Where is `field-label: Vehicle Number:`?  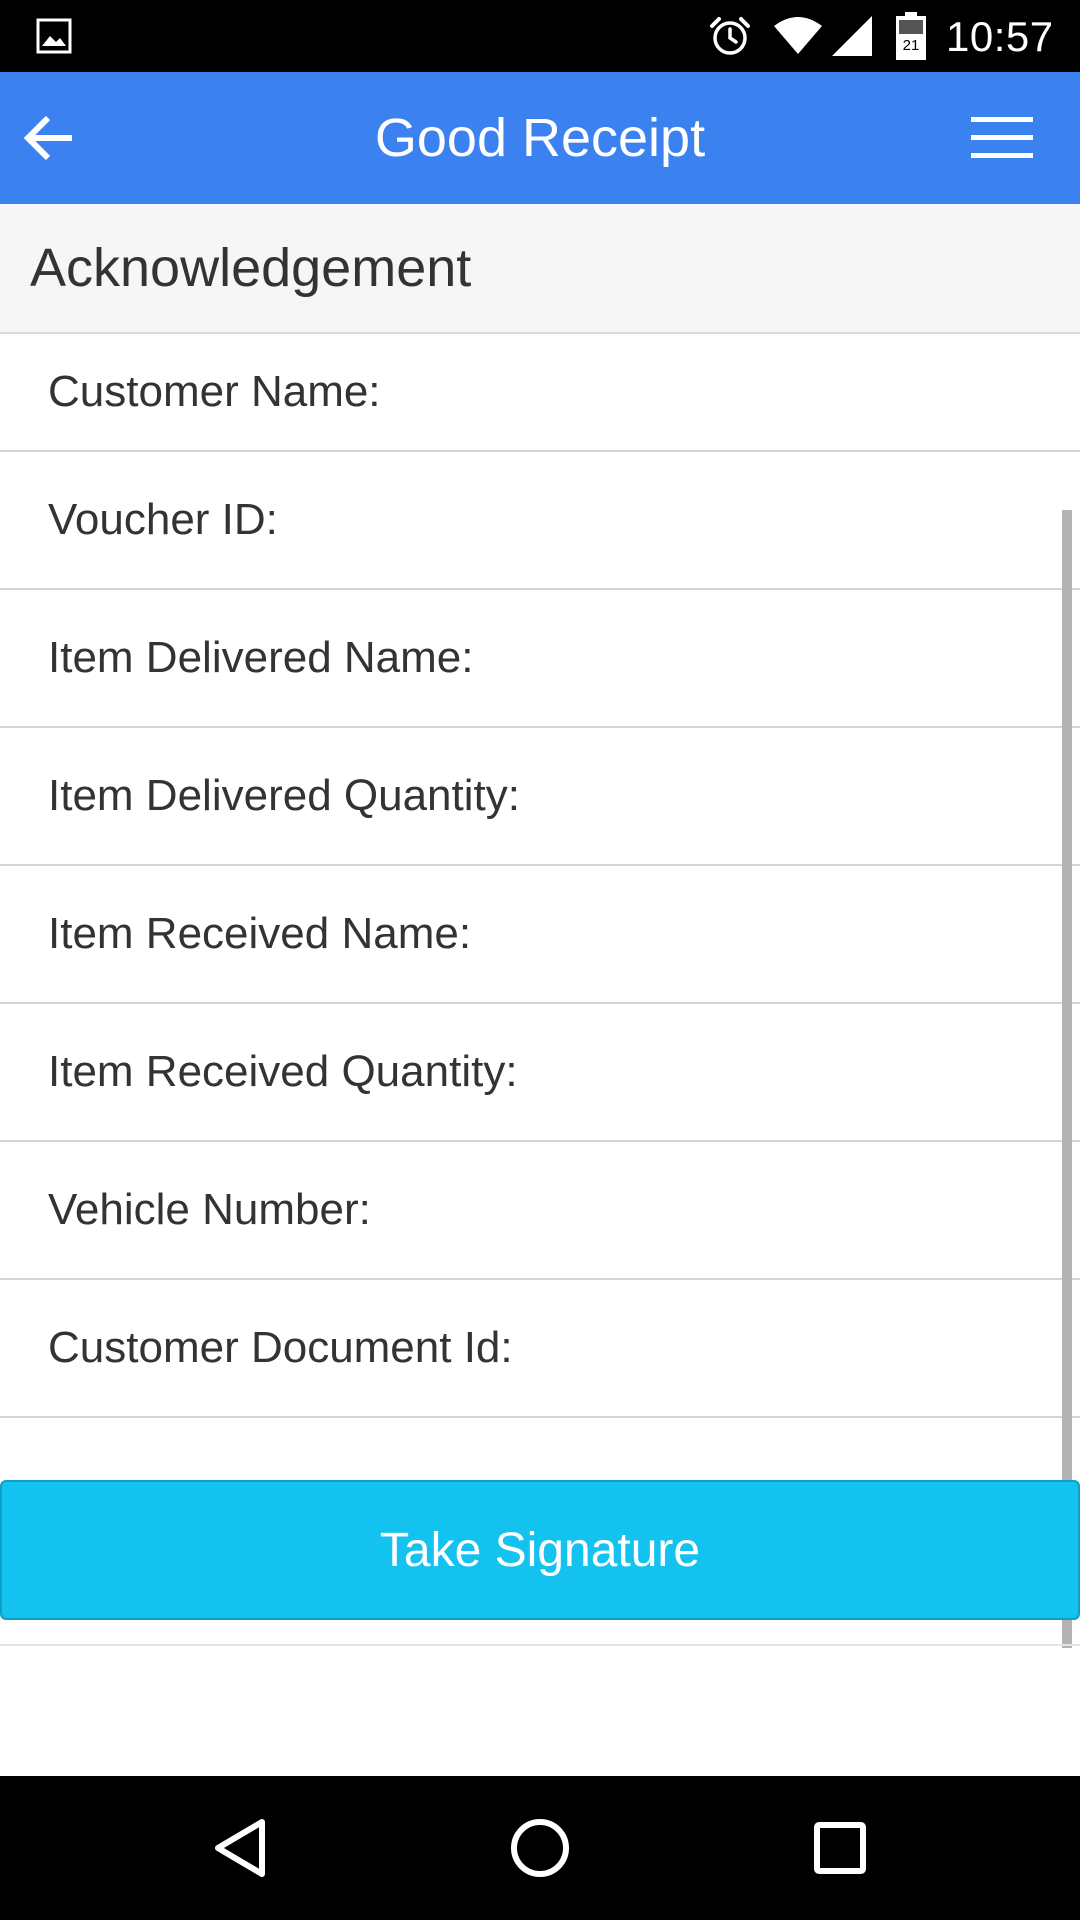
field-label: Vehicle Number: is located at coordinates (209, 1209).